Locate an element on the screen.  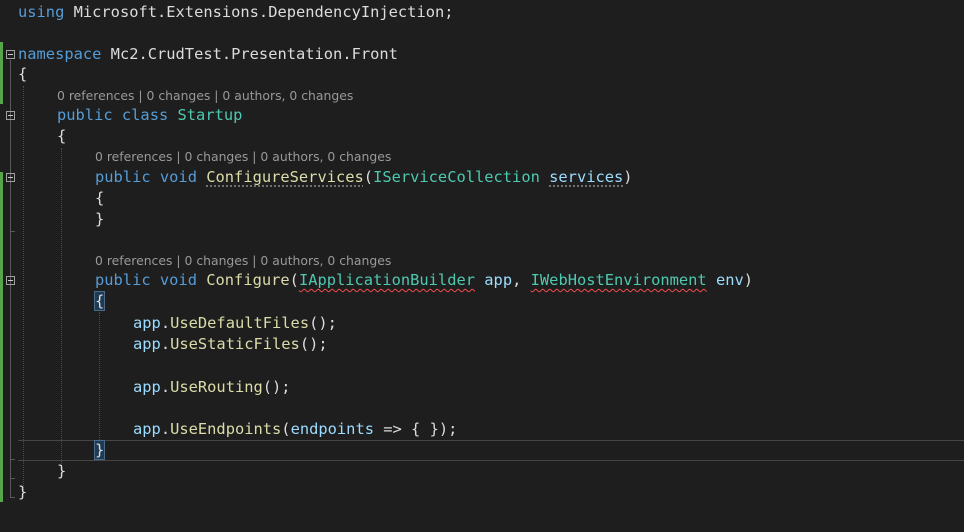
code-line-class: public class Startup is located at coordinates (149, 115).